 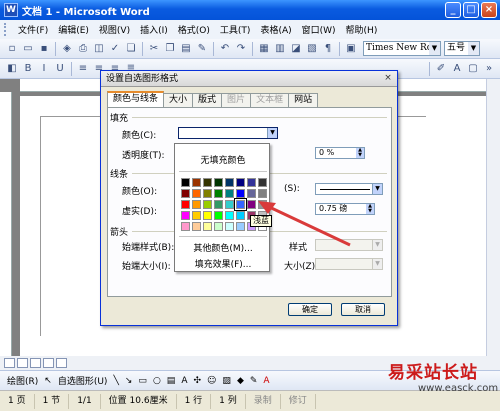 I want to click on annotation-arrow, so click(x=304, y=224).